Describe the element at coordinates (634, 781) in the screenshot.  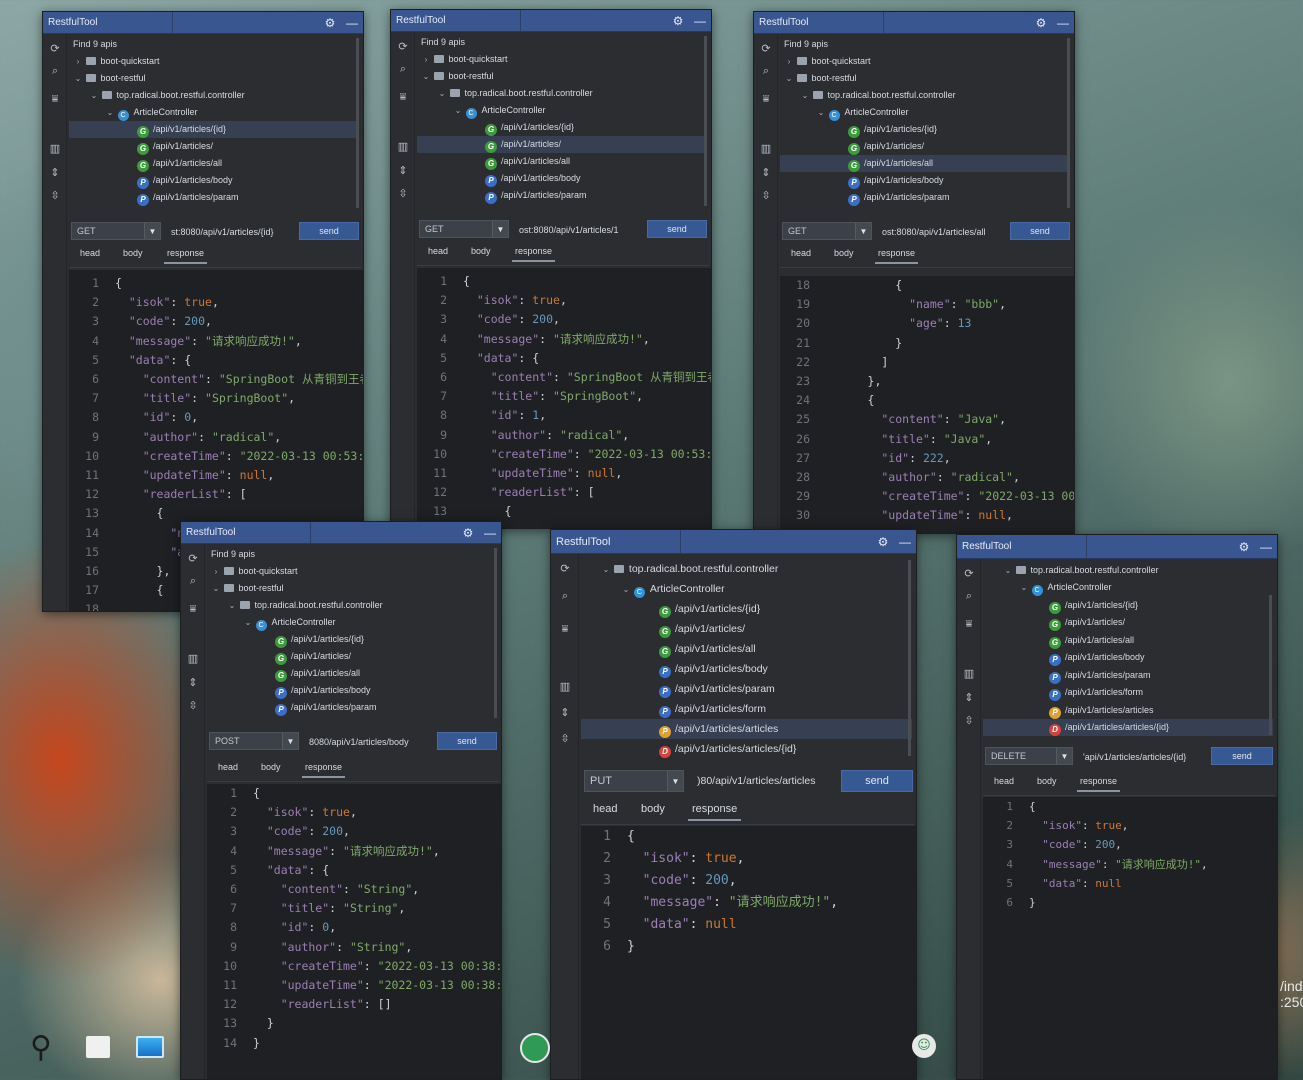
I see `method-select: PUT ▼` at that location.